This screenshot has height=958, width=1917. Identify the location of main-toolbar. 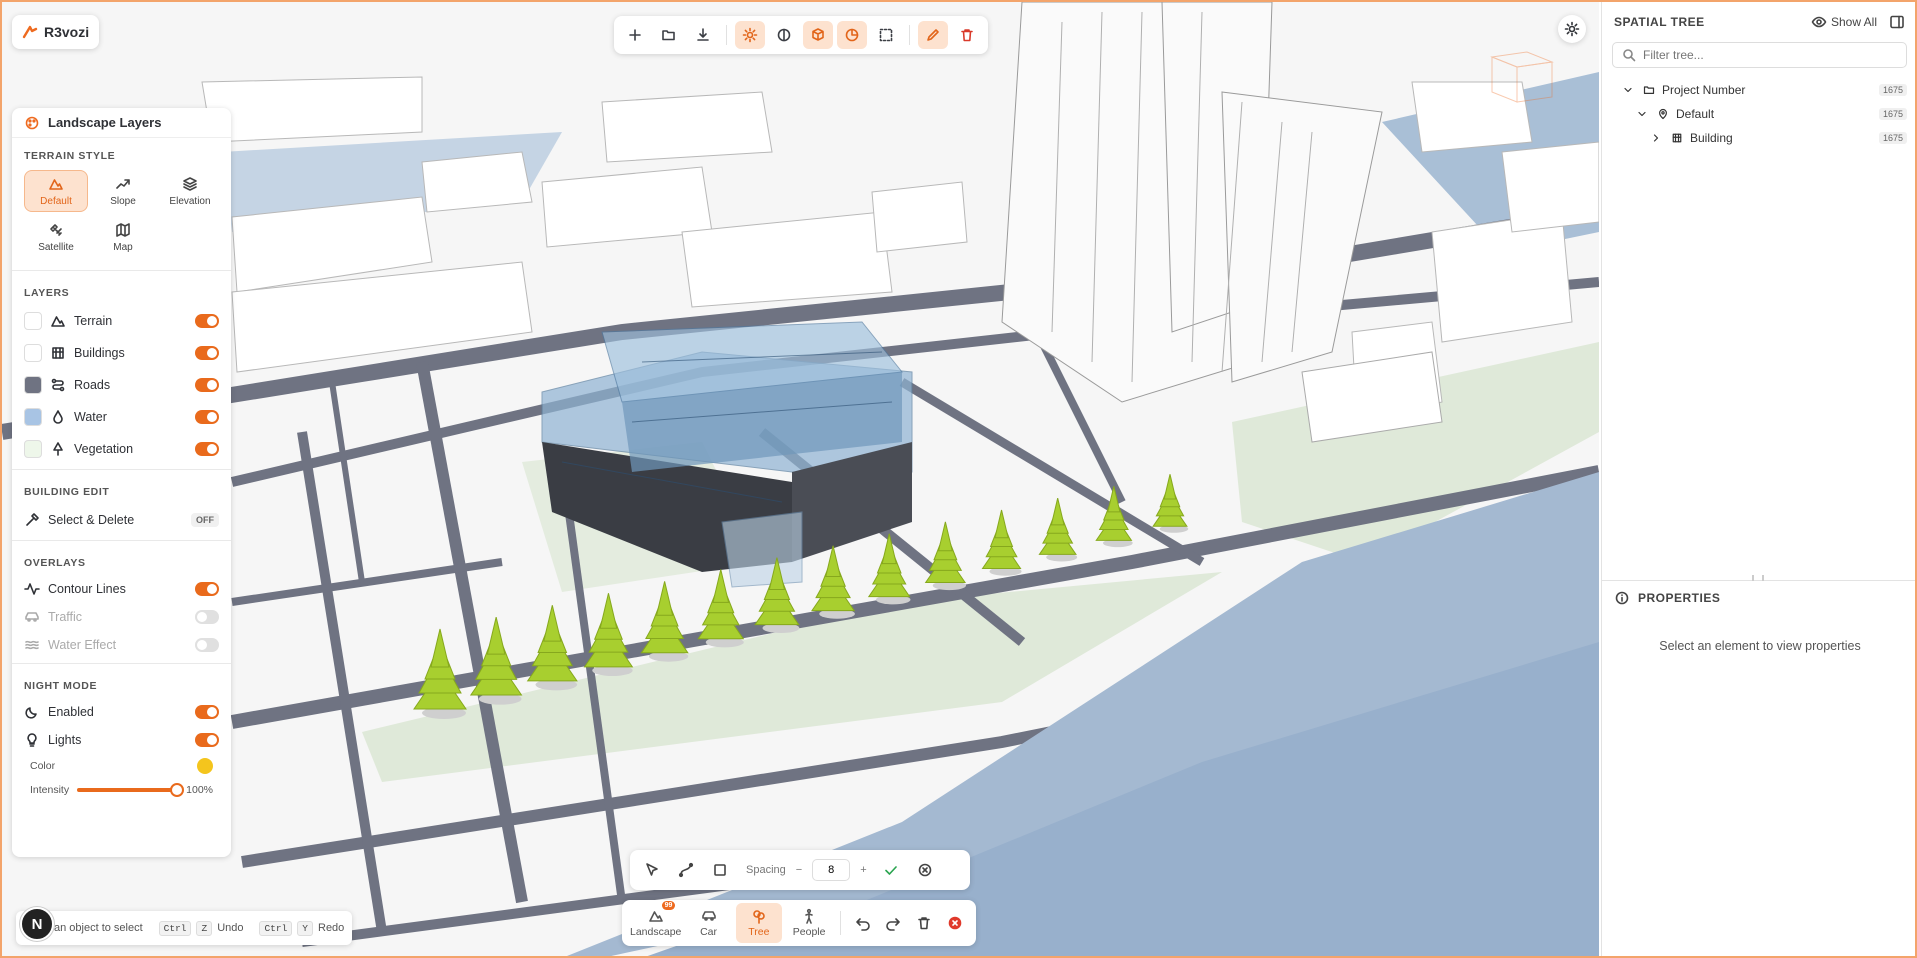
(801, 35).